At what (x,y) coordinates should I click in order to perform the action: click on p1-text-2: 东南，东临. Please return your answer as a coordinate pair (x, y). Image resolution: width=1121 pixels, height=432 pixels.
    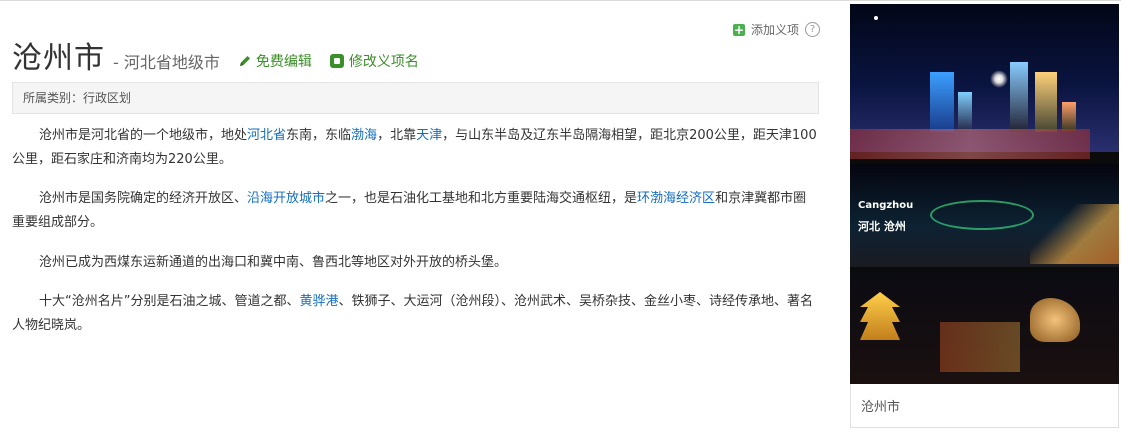
    Looking at the image, I should click on (319, 135).